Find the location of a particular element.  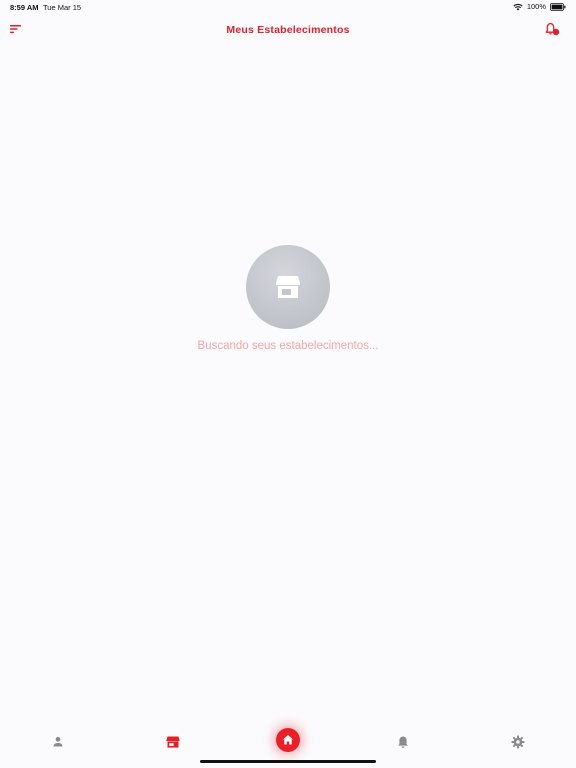

nav-stores-button is located at coordinates (173, 742).